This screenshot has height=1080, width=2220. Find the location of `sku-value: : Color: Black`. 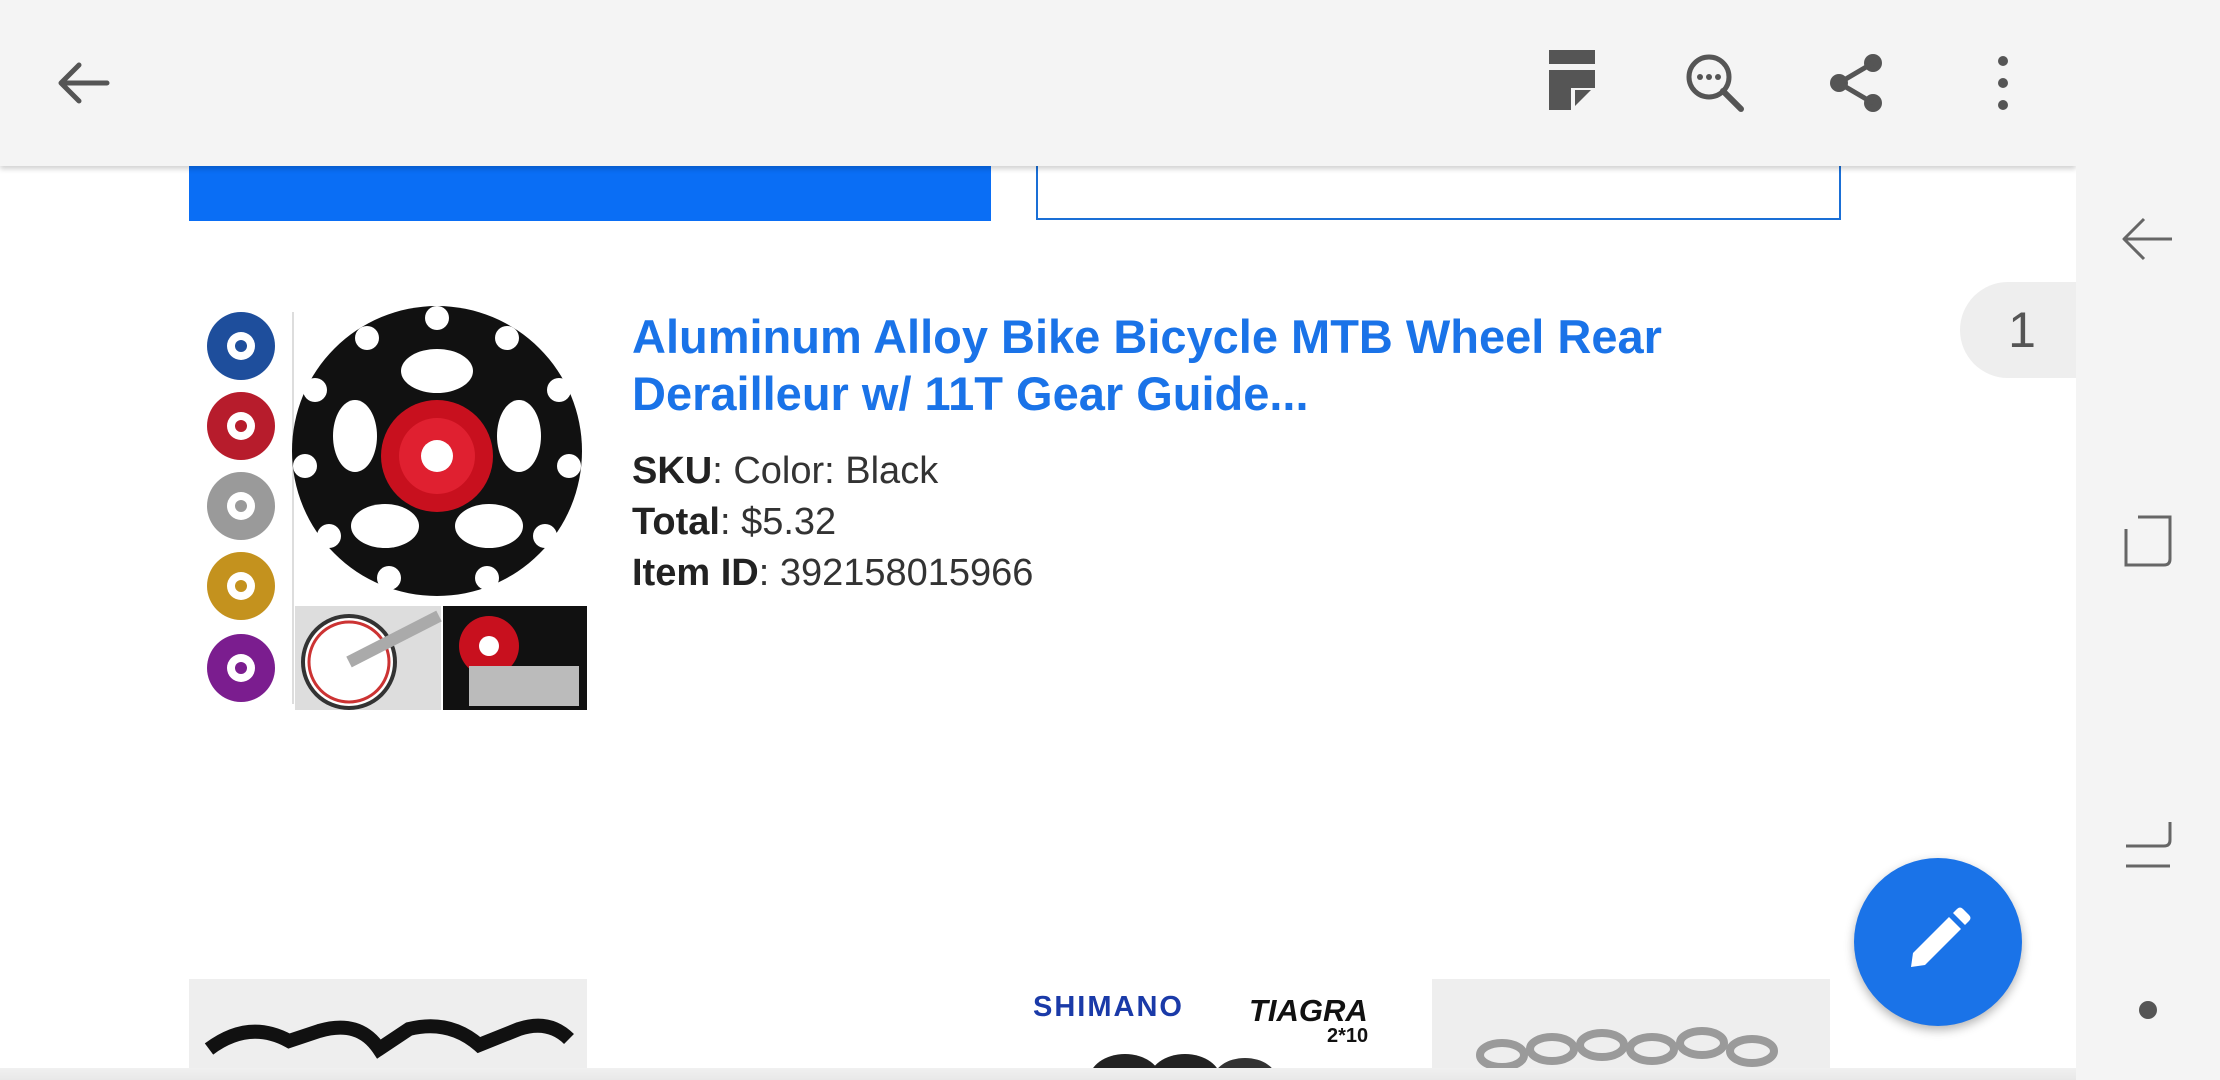

sku-value: : Color: Black is located at coordinates (825, 471).